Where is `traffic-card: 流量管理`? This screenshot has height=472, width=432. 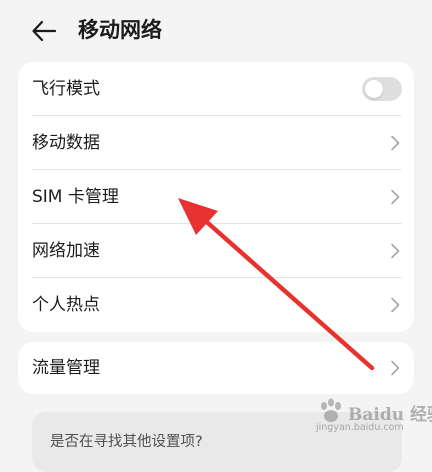 traffic-card: 流量管理 is located at coordinates (216, 368).